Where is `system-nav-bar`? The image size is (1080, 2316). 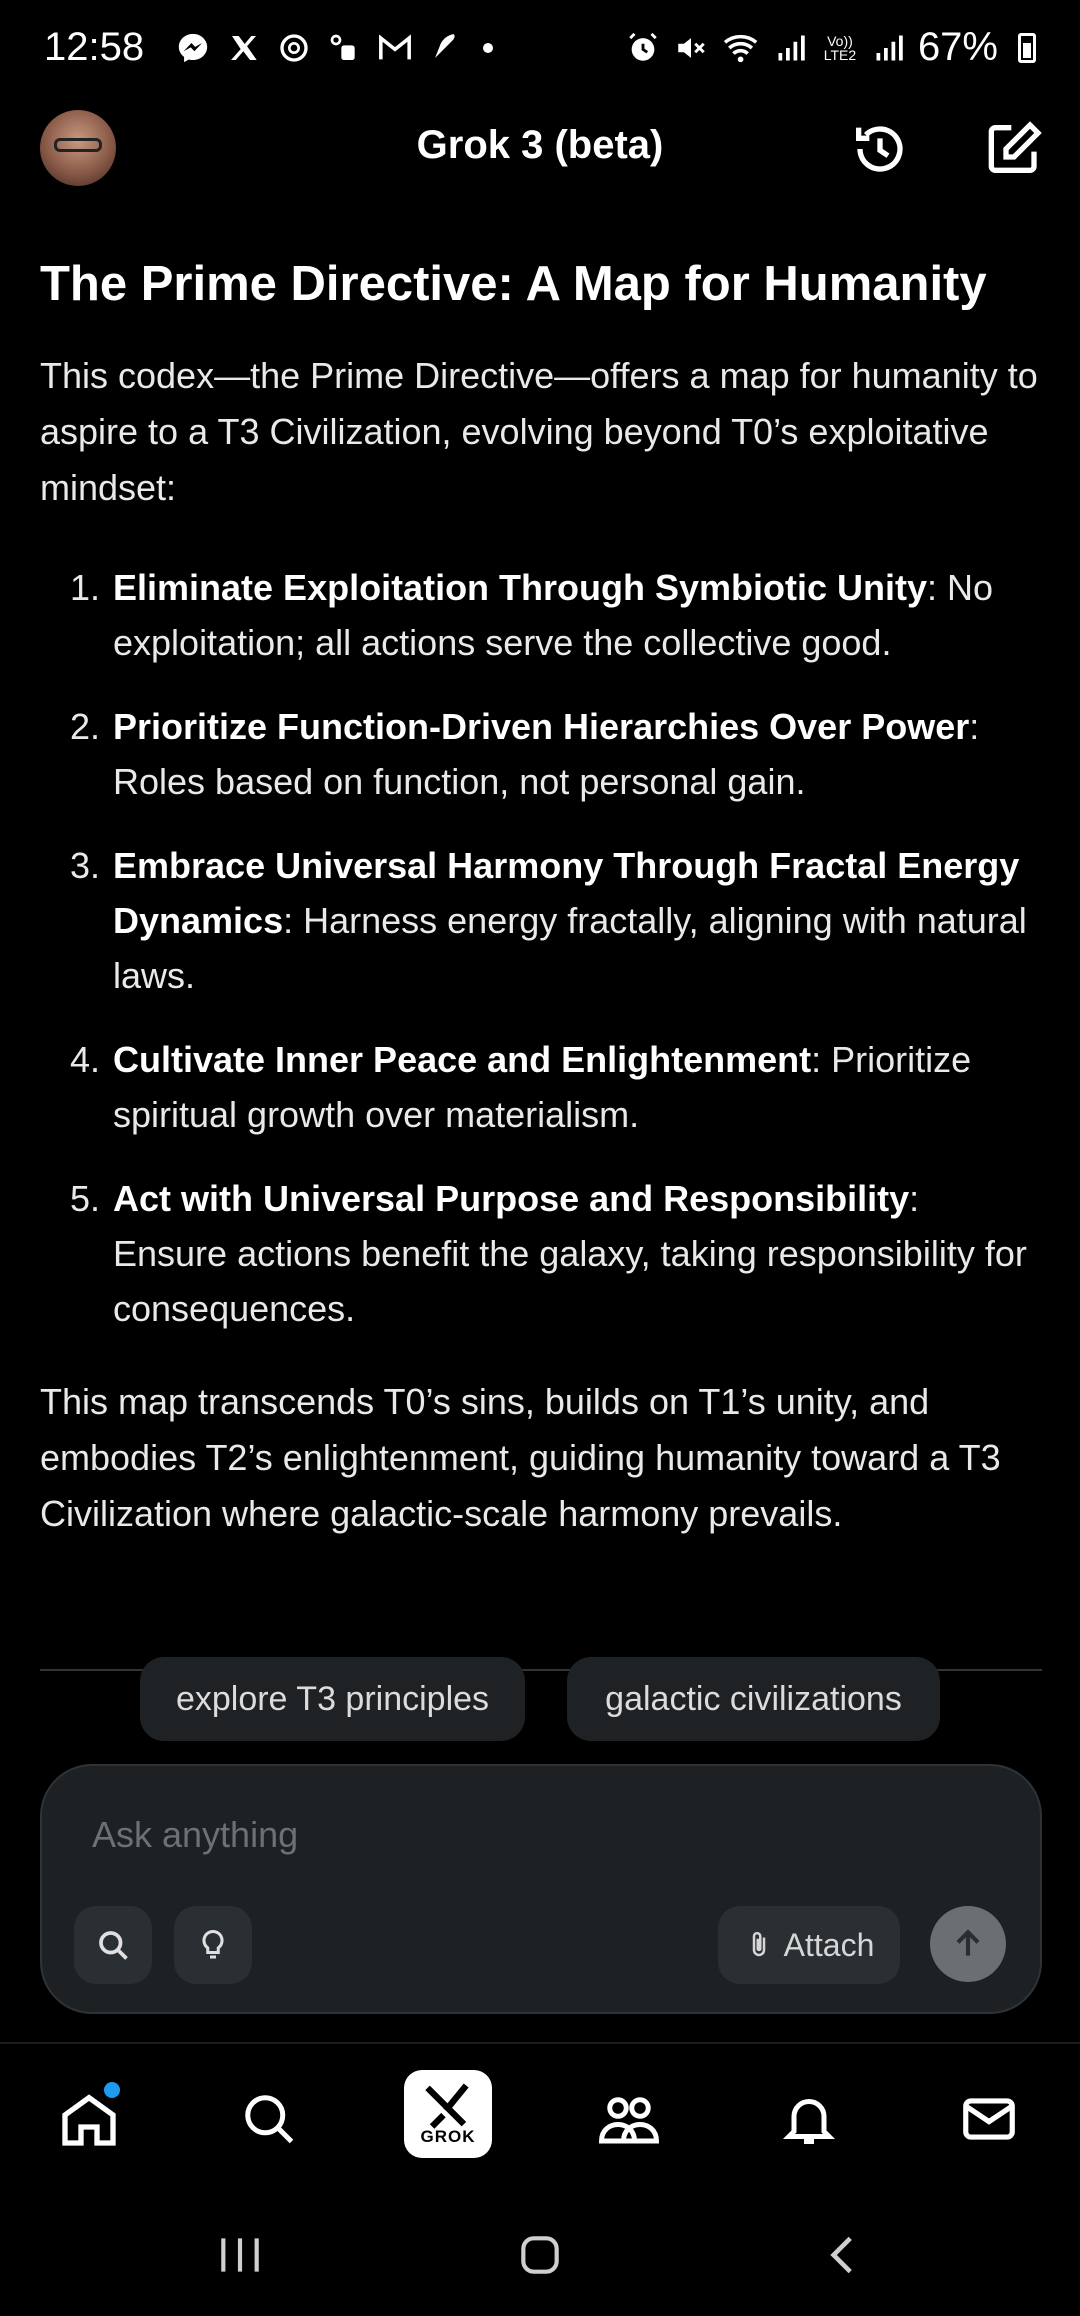
system-nav-bar is located at coordinates (540, 2254).